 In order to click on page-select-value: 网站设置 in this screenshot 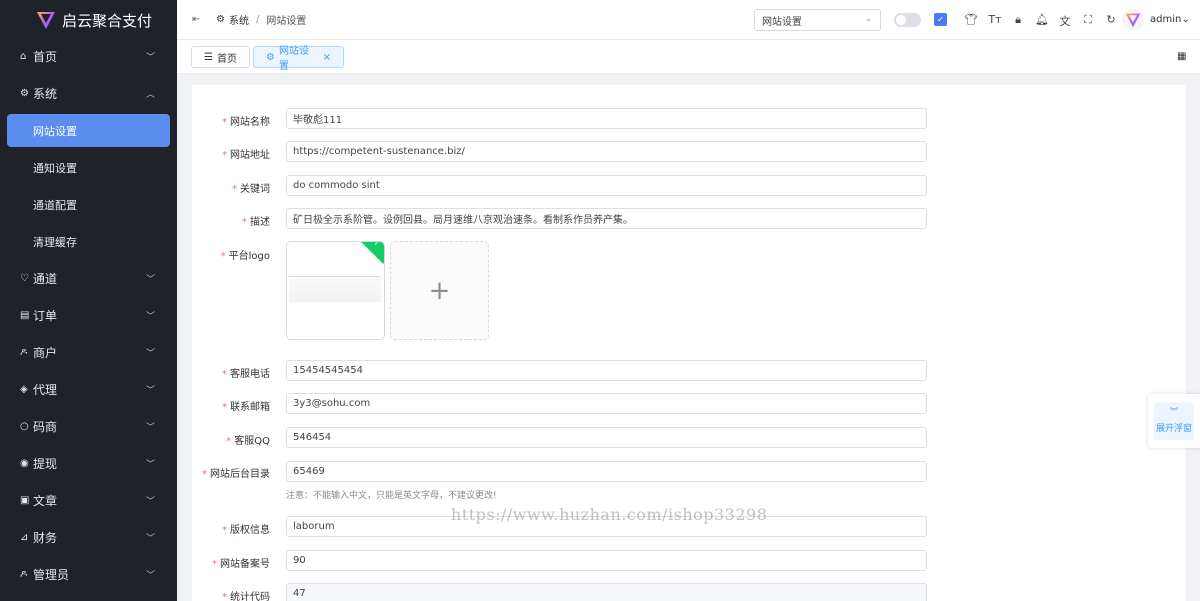, I will do `click(782, 22)`.